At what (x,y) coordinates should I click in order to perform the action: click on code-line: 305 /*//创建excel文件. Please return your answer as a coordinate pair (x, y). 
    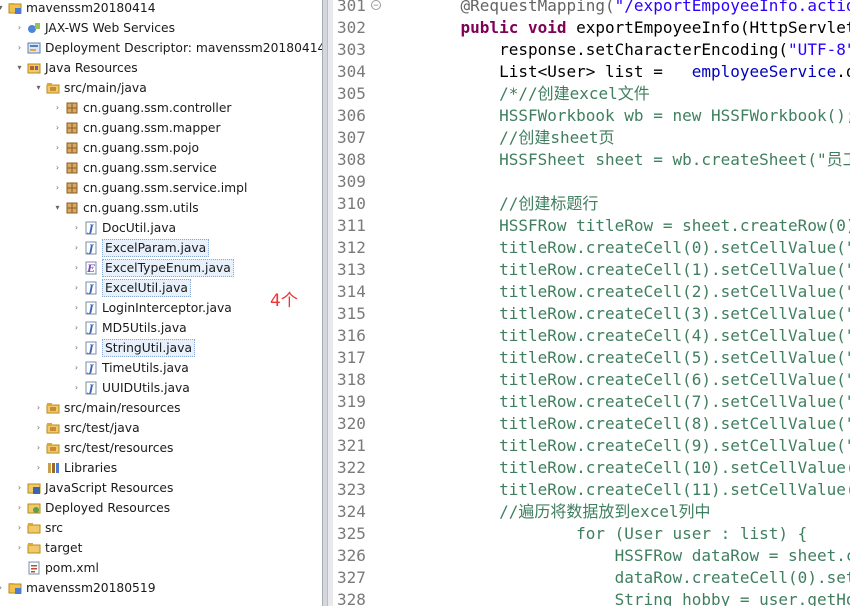
    Looking at the image, I should click on (591, 94).